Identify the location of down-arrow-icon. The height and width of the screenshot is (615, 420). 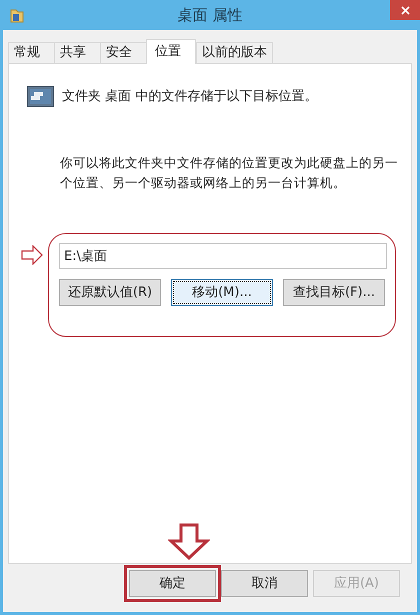
(189, 541).